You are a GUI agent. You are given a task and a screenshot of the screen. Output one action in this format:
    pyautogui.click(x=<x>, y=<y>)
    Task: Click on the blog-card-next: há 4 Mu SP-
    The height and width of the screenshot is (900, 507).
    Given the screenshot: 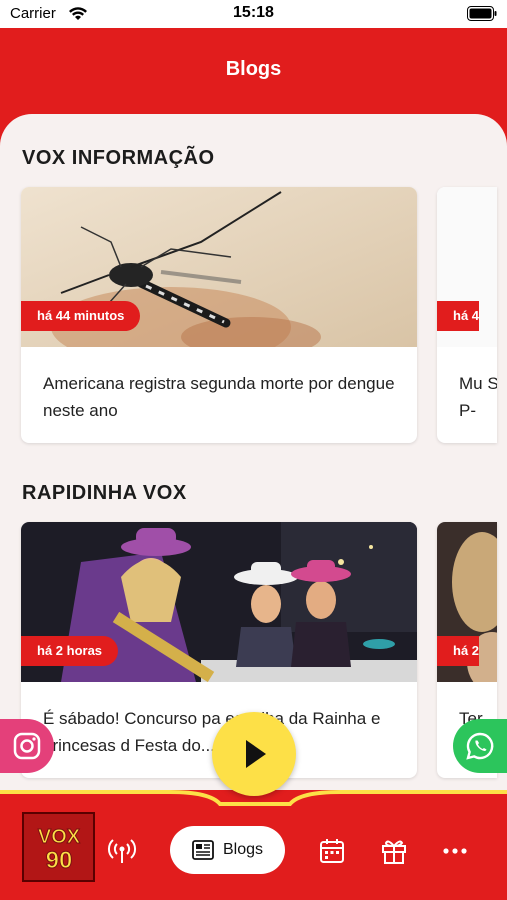 What is the action you would take?
    pyautogui.click(x=467, y=315)
    